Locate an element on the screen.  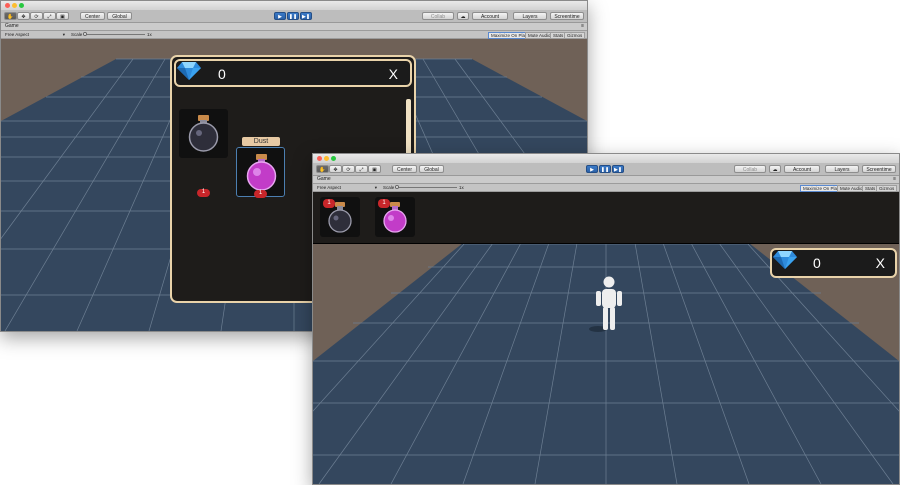
inventory-slot-dark-potion is located at coordinates (203, 133).